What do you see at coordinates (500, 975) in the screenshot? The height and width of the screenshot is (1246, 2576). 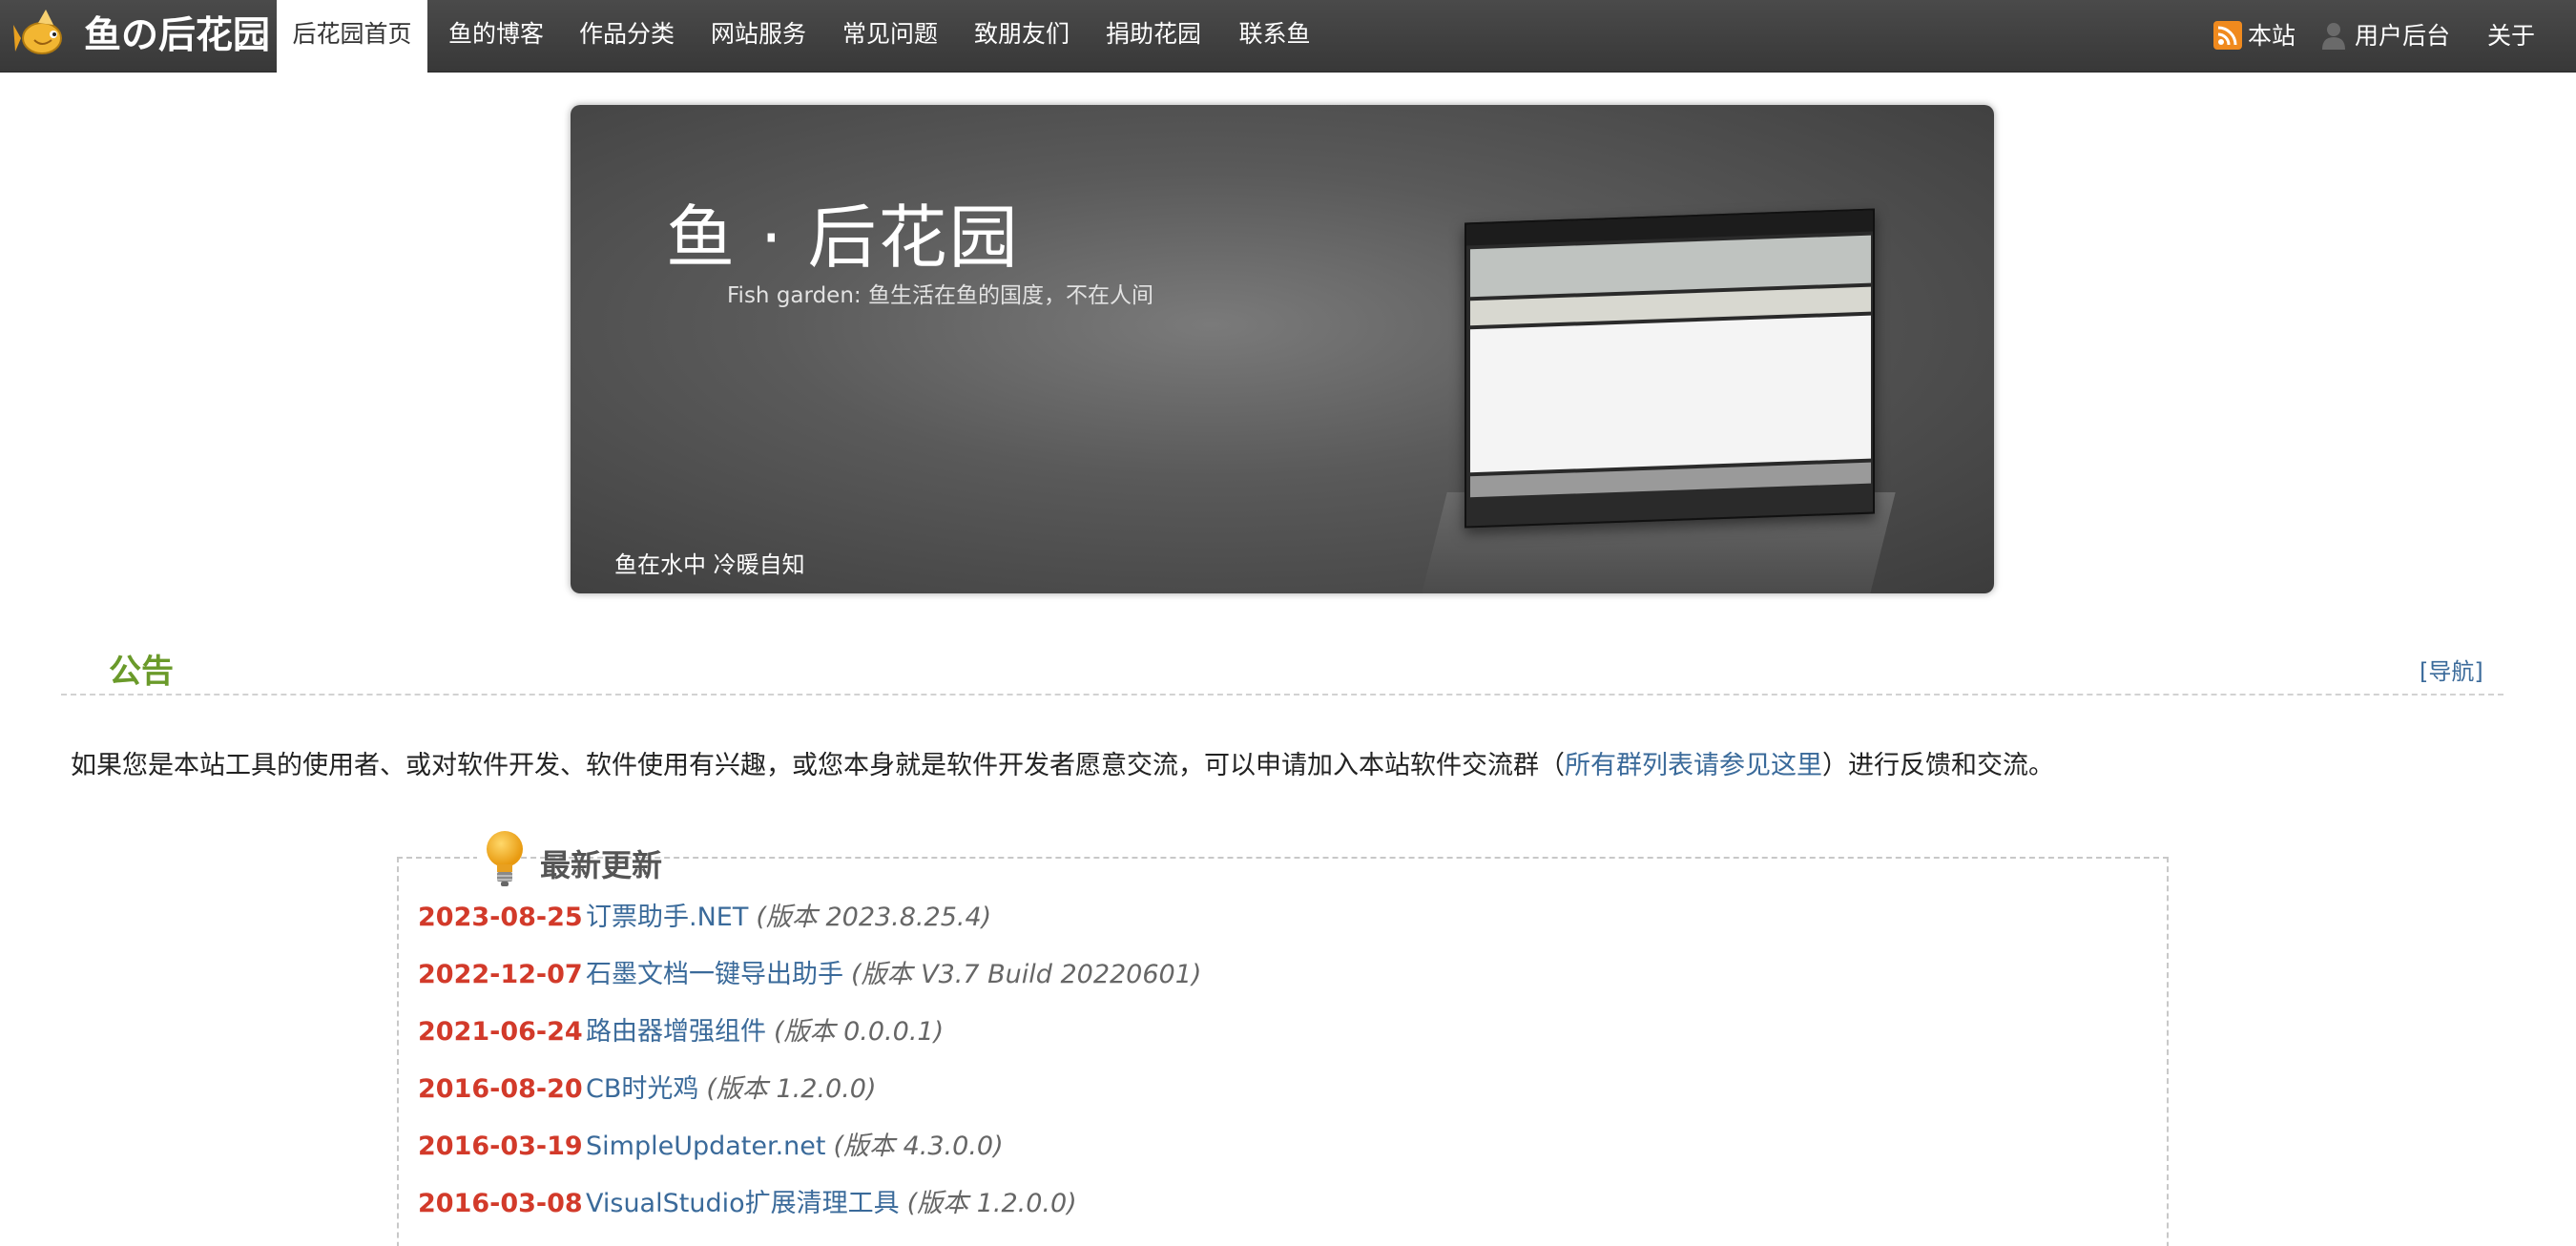 I see `update-date: 2022-12-07` at bounding box center [500, 975].